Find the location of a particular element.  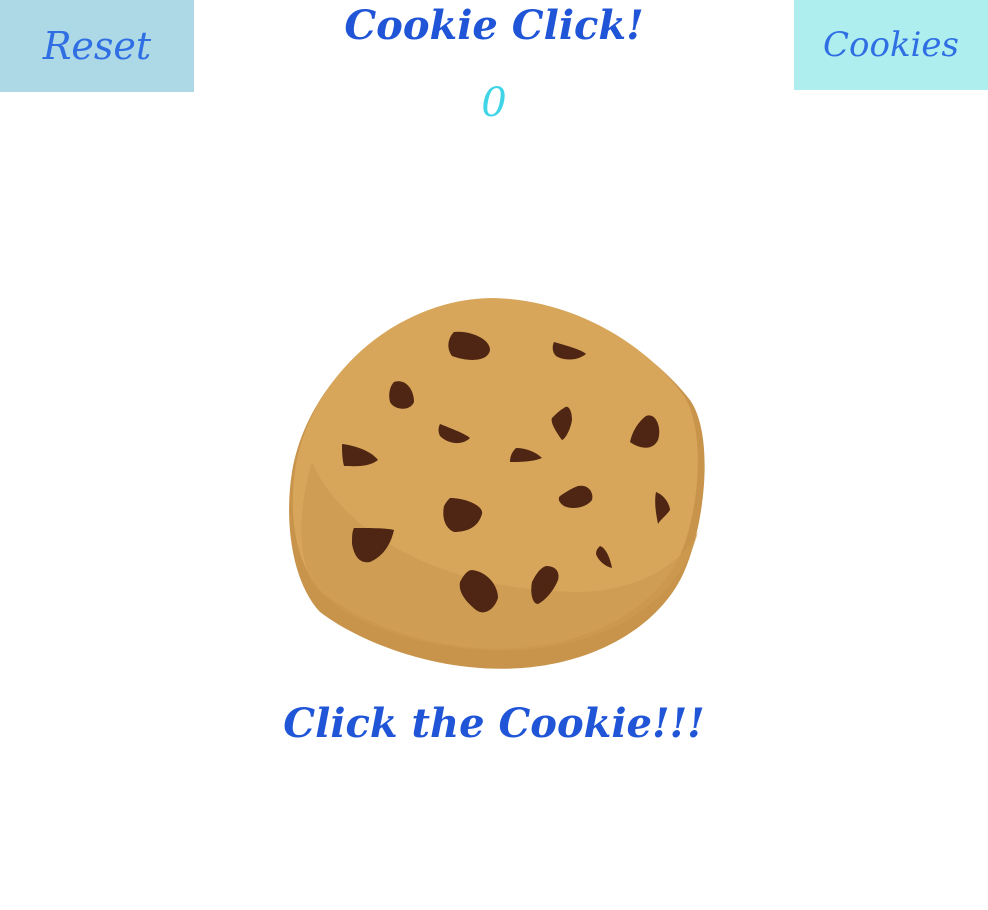

reset-button: Reset is located at coordinates (97, 46).